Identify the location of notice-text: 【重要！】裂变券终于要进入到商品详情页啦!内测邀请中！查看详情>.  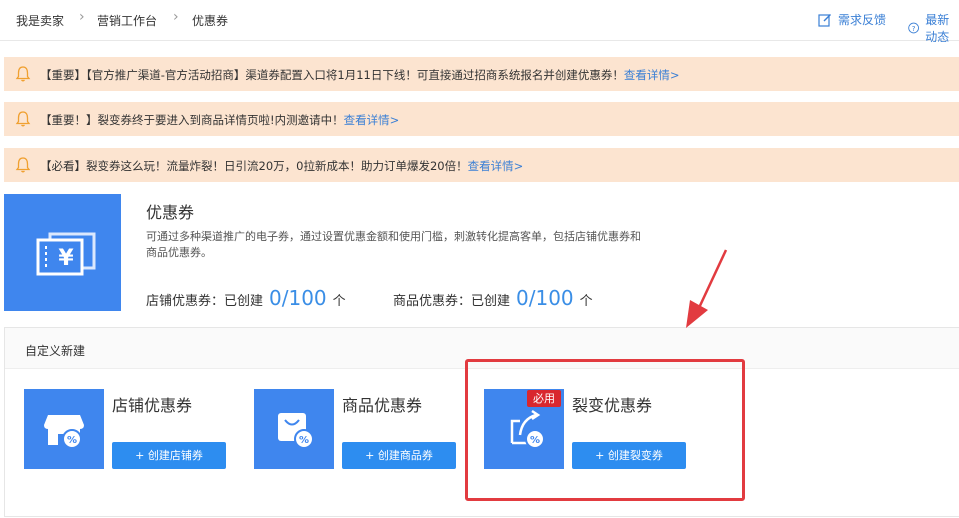
(219, 120).